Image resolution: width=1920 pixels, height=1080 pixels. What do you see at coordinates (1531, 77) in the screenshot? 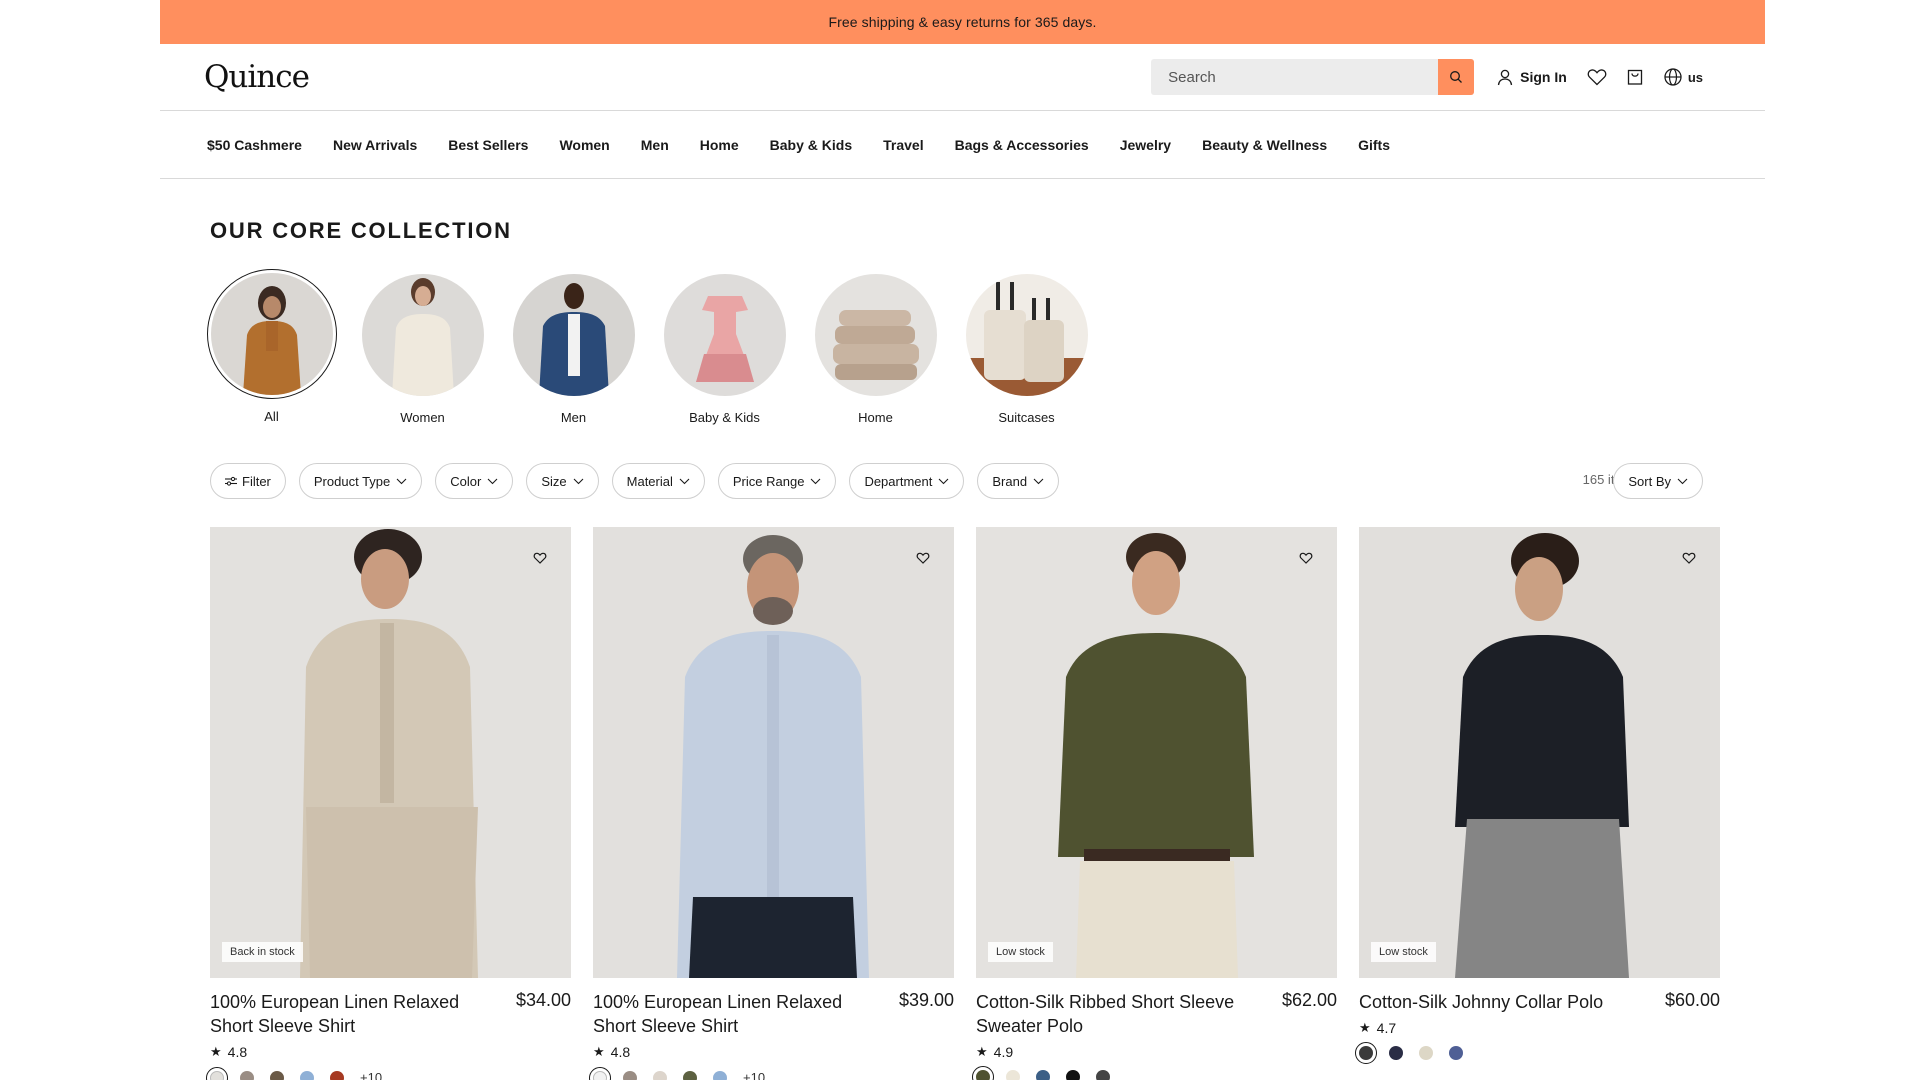
I see `sign-in-button: Sign In` at bounding box center [1531, 77].